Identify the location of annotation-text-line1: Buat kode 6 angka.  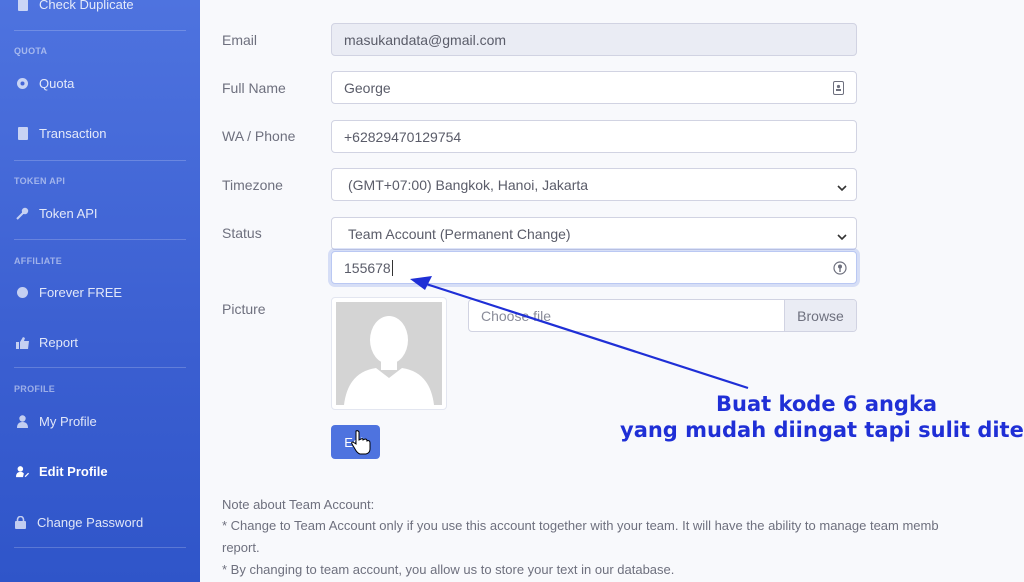
(827, 404).